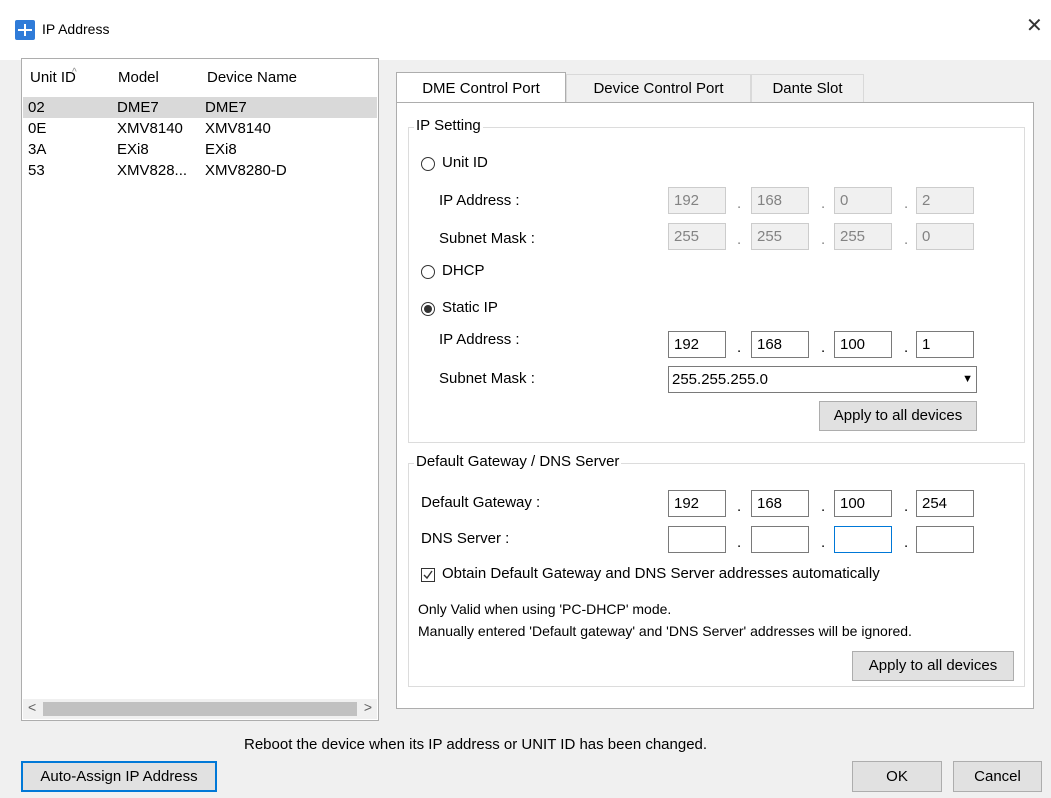  What do you see at coordinates (863, 236) in the screenshot?
I see `unit-id-mask-octet-3: 255` at bounding box center [863, 236].